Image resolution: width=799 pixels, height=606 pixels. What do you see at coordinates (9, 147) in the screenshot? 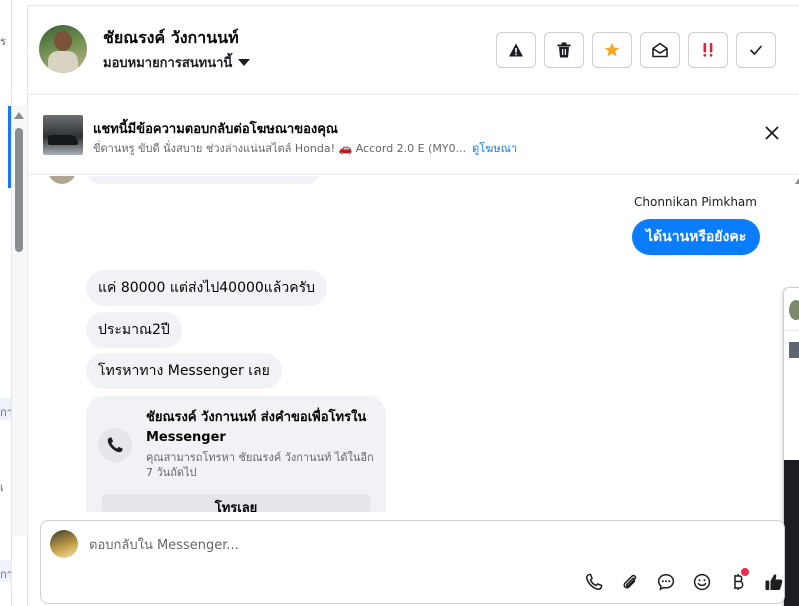
I see `selected-indicator` at bounding box center [9, 147].